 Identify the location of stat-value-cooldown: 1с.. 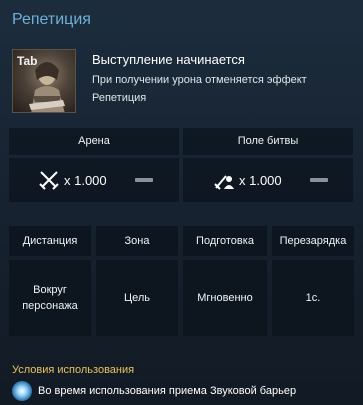
(313, 298).